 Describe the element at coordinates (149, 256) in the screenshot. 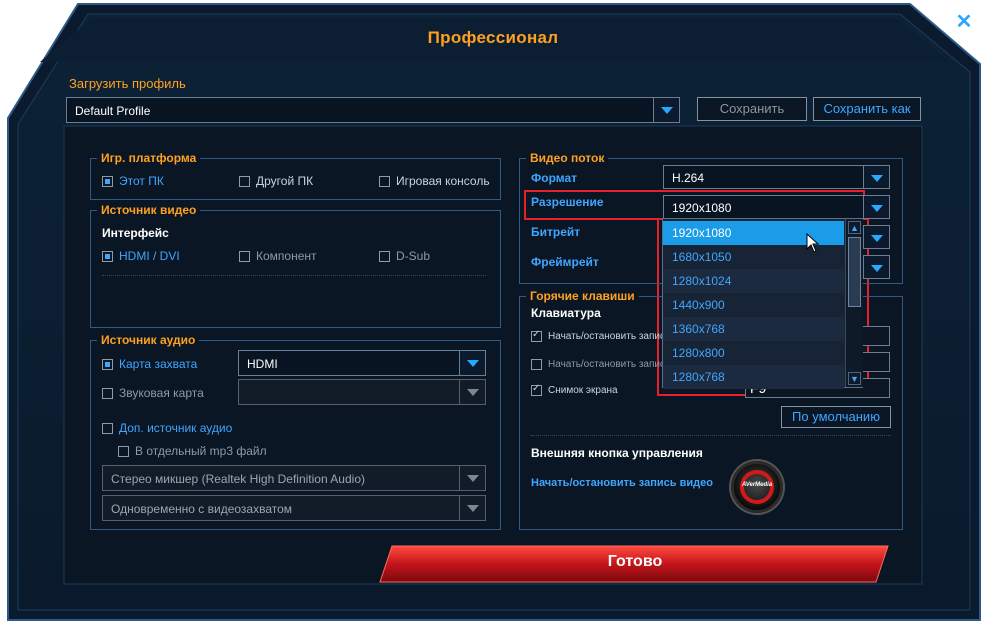

I see `interface-hdmi-label: HDMI / DVI` at that location.